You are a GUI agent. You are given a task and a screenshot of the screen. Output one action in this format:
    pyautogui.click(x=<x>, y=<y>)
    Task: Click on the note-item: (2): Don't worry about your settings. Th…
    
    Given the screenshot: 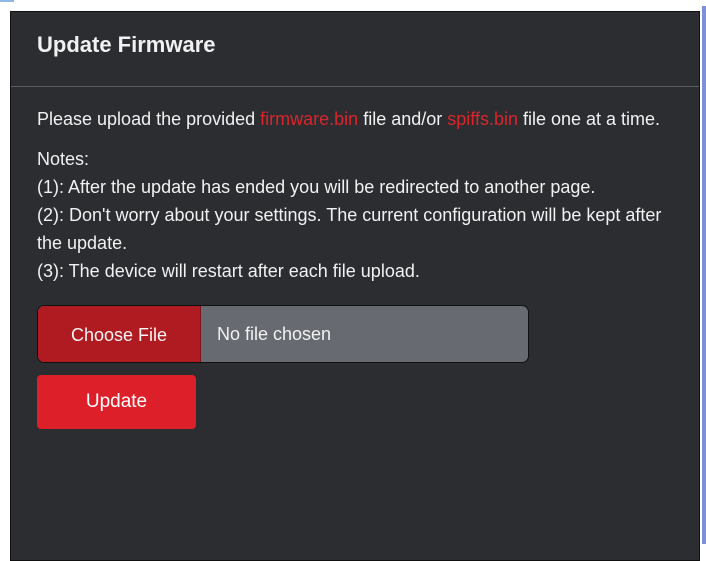 What is the action you would take?
    pyautogui.click(x=349, y=229)
    